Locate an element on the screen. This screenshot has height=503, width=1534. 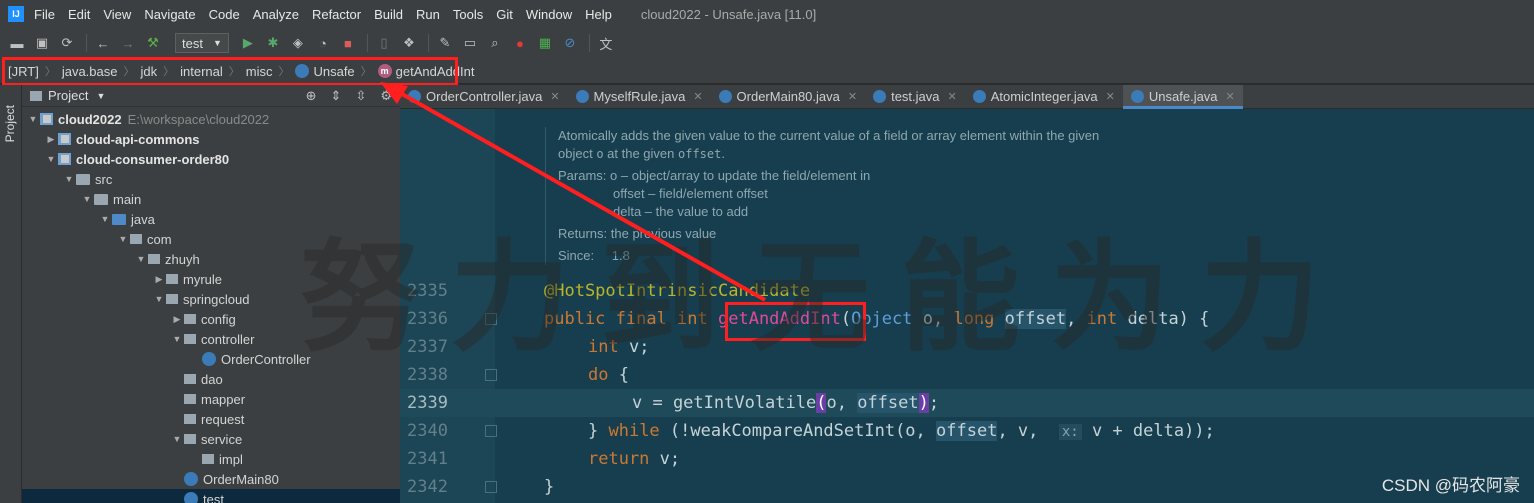
toolbar-divider is located at coordinates (428, 43).